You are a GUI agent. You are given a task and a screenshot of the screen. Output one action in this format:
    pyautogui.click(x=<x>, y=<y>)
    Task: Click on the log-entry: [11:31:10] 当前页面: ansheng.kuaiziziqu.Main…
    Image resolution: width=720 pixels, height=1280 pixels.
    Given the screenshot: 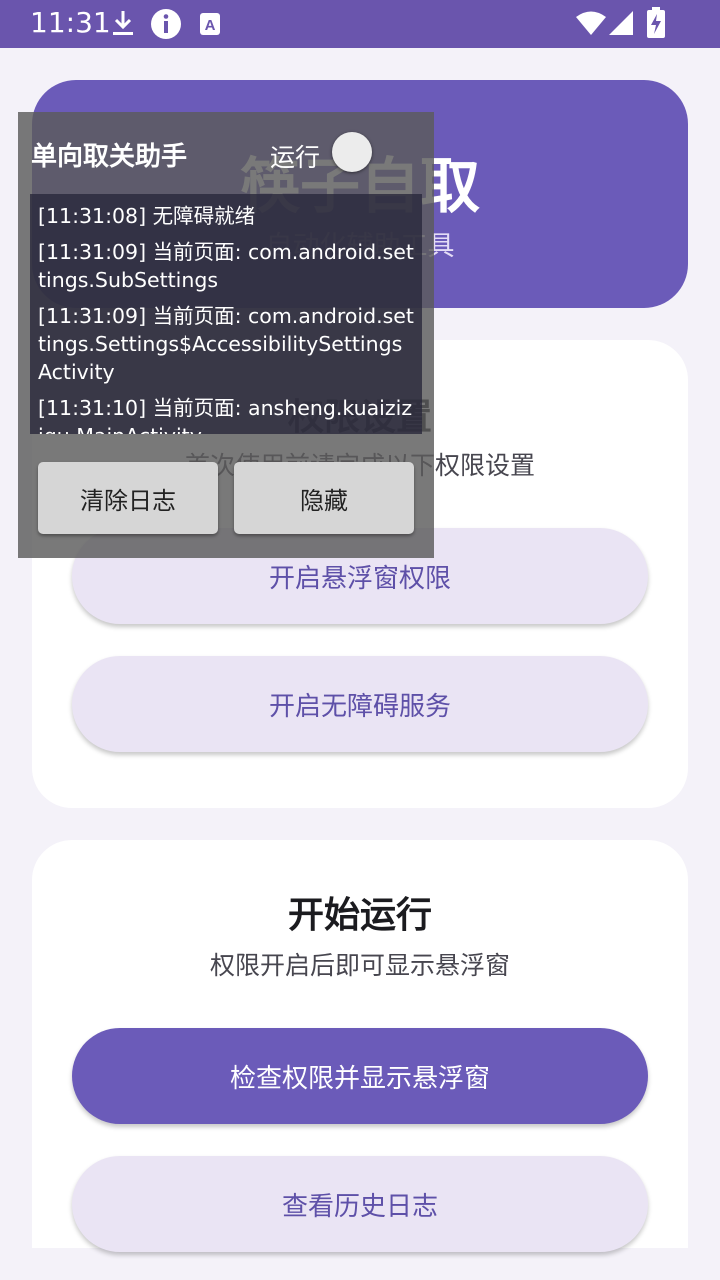 What is the action you would take?
    pyautogui.click(x=225, y=415)
    